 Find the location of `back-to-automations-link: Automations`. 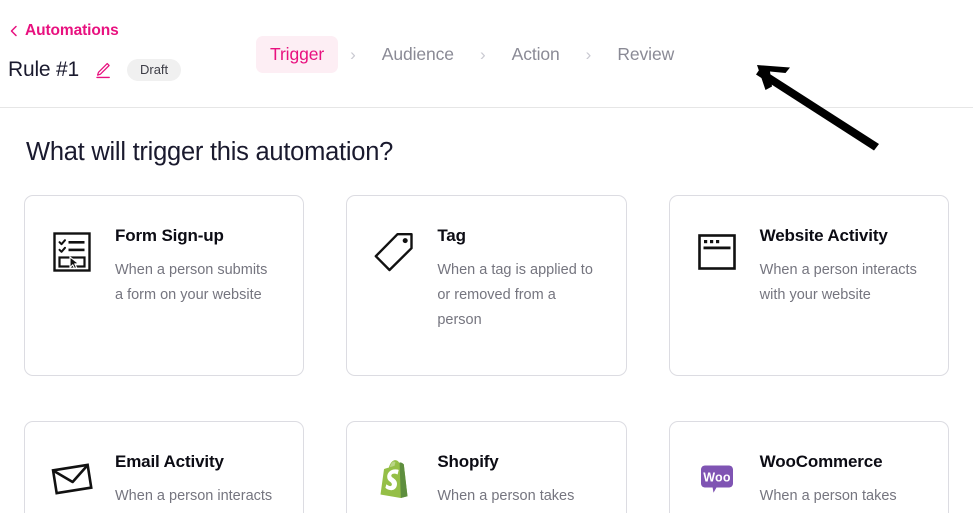

back-to-automations-link: Automations is located at coordinates (63, 31).